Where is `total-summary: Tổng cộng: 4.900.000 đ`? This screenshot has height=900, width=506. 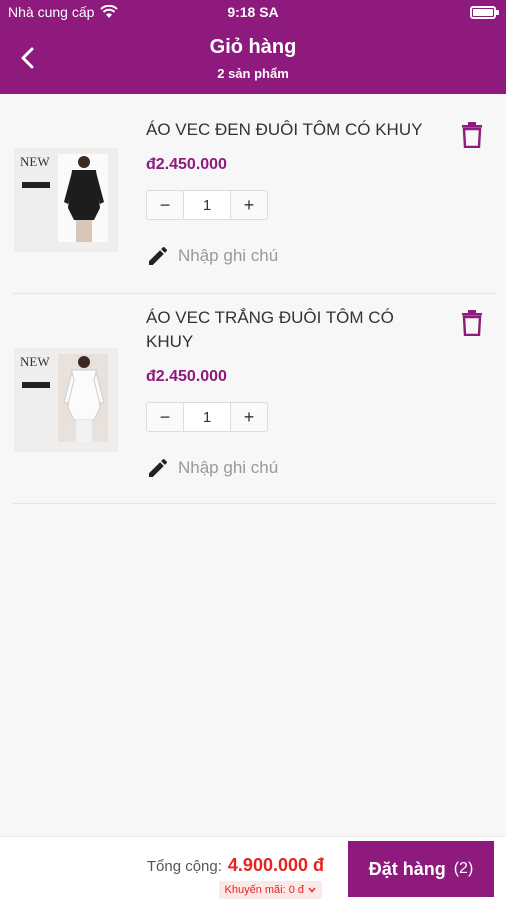
total-summary: Tổng cộng: 4.900.000 đ is located at coordinates (235, 865).